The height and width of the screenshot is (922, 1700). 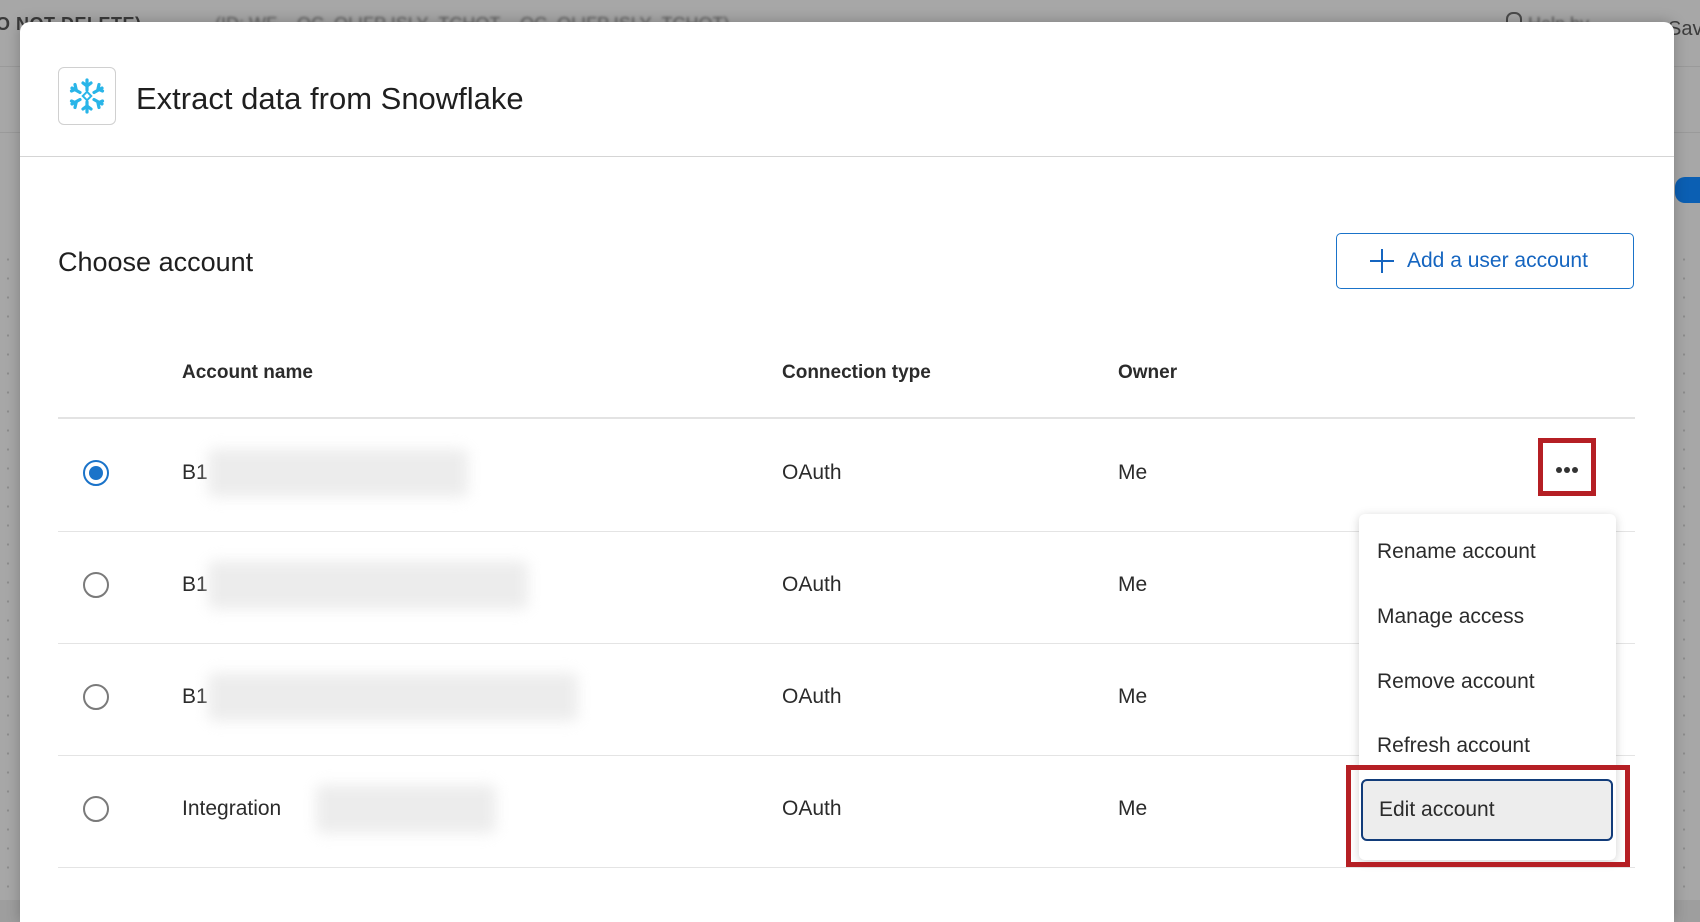 What do you see at coordinates (1497, 260) in the screenshot?
I see `add-user-account-label: Add a user account` at bounding box center [1497, 260].